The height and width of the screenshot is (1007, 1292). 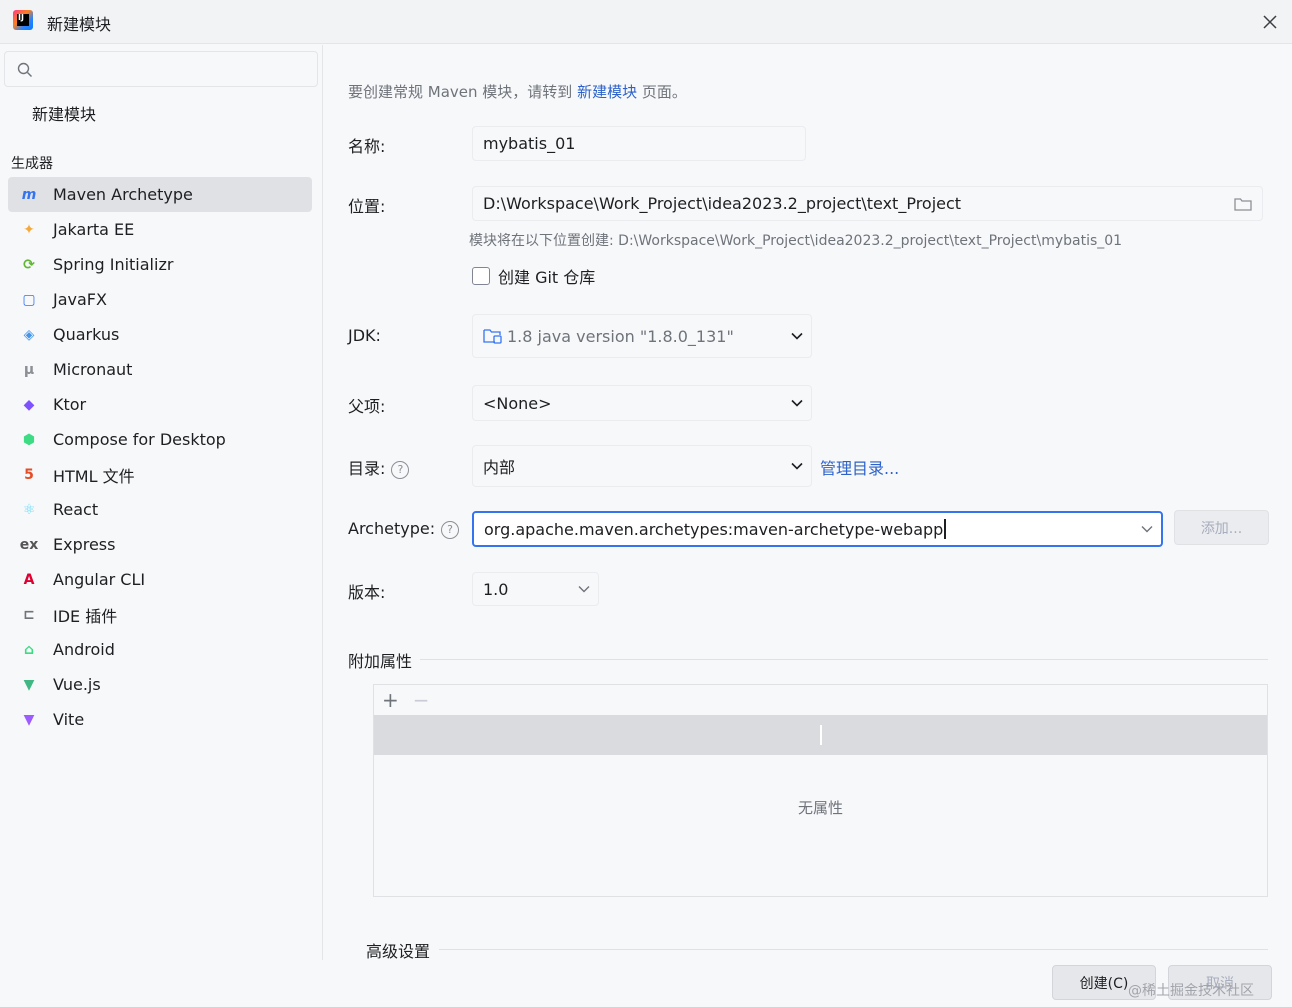 What do you see at coordinates (160, 299) in the screenshot?
I see `sidebar-item-javafx: ▢ JavaFX` at bounding box center [160, 299].